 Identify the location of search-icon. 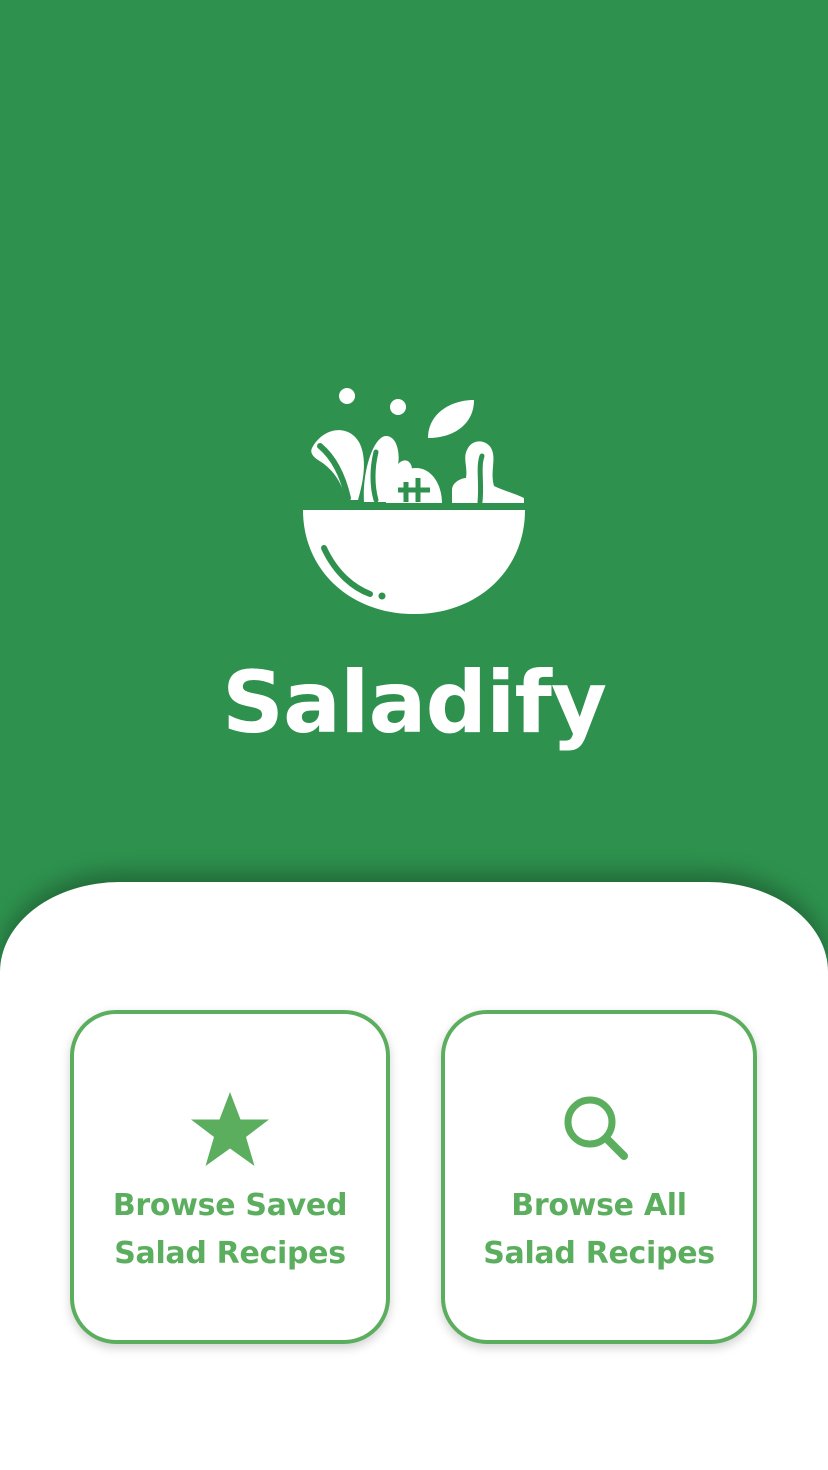
(596, 1128).